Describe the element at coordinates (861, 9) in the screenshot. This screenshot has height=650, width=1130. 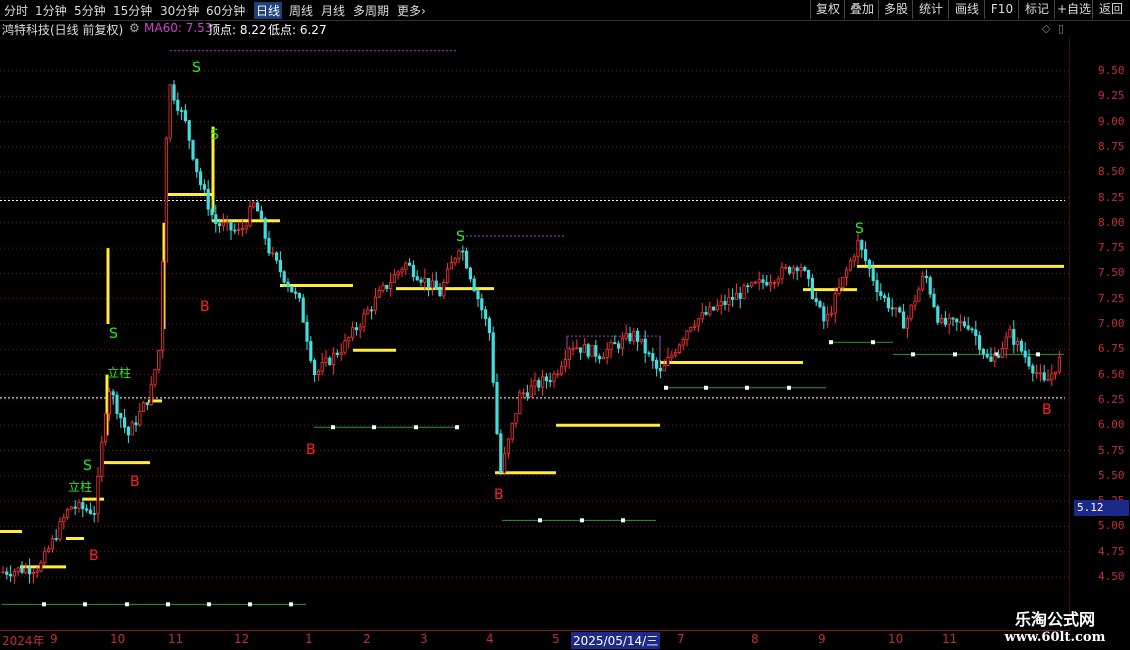
I see `overlay-button: 叠加` at that location.